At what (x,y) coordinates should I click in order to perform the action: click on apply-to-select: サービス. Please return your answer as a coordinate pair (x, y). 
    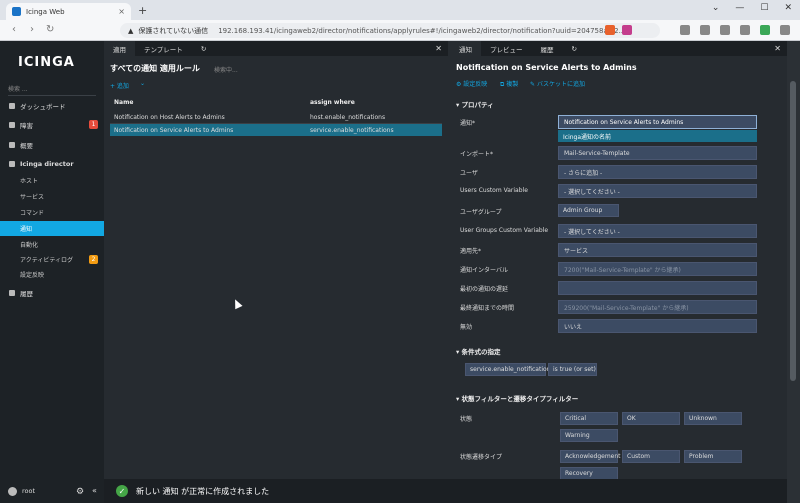
    Looking at the image, I should click on (657, 250).